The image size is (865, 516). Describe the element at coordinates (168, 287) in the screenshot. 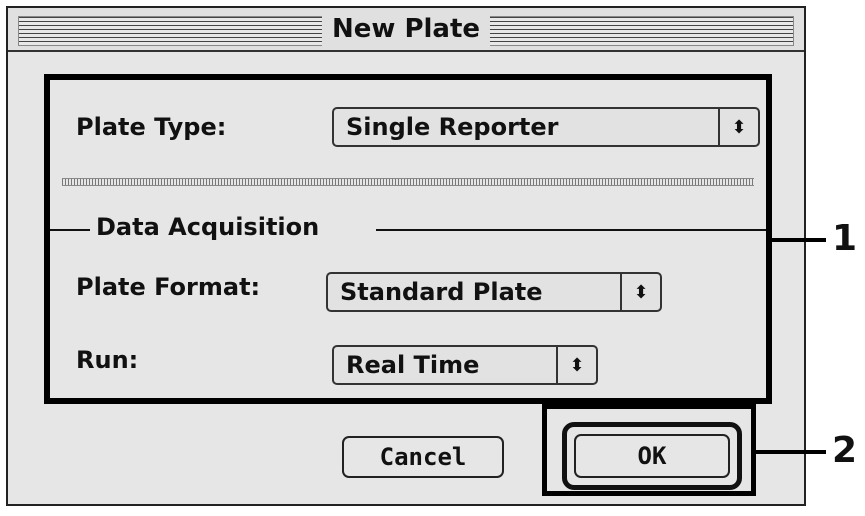

I see `plate-format-label: Plate Format:` at that location.